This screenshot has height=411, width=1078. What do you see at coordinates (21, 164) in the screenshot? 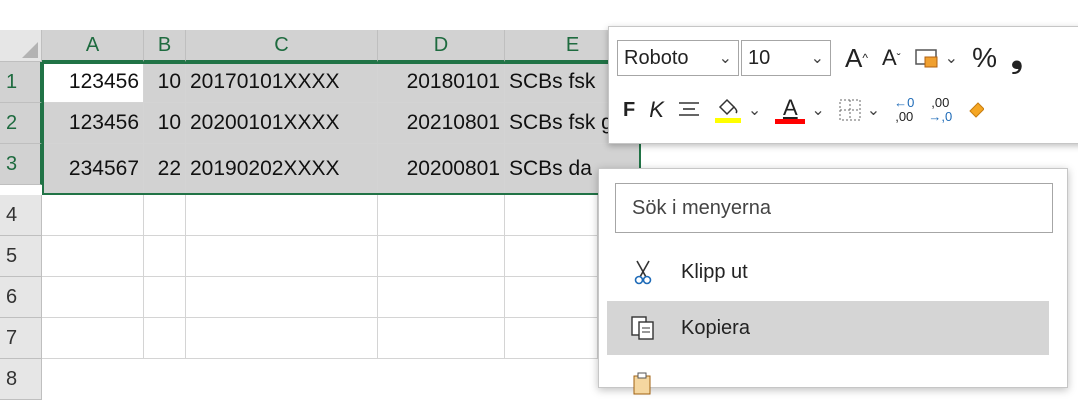
I see `row-header-3: 3` at bounding box center [21, 164].